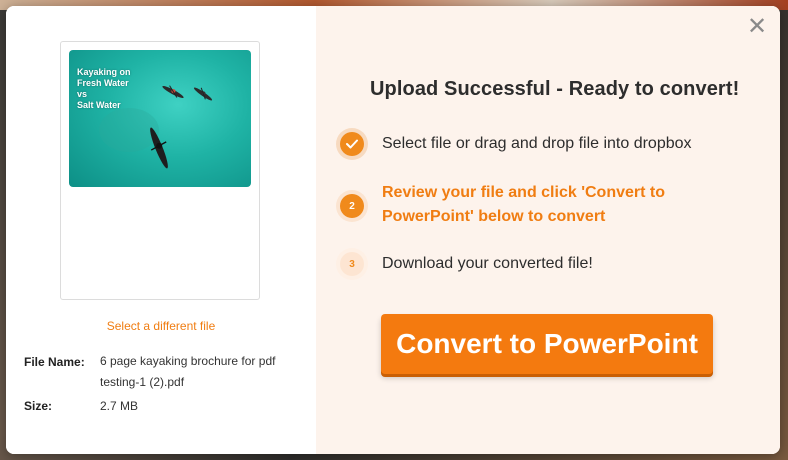 The image size is (788, 460). What do you see at coordinates (352, 264) in the screenshot?
I see `step-number-badge: 3` at bounding box center [352, 264].